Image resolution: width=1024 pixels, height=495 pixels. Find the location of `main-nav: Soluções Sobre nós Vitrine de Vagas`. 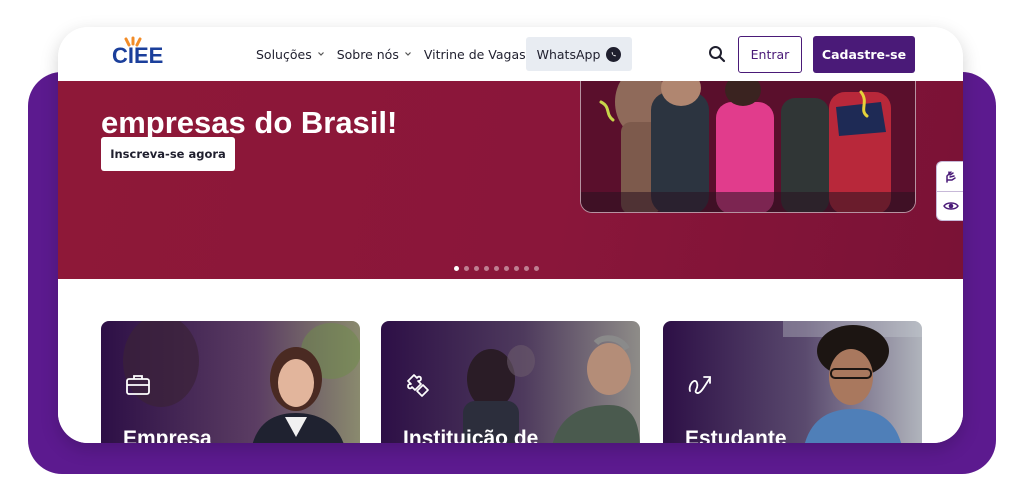

main-nav: Soluções Sobre nós Vitrine de Vagas is located at coordinates (391, 54).